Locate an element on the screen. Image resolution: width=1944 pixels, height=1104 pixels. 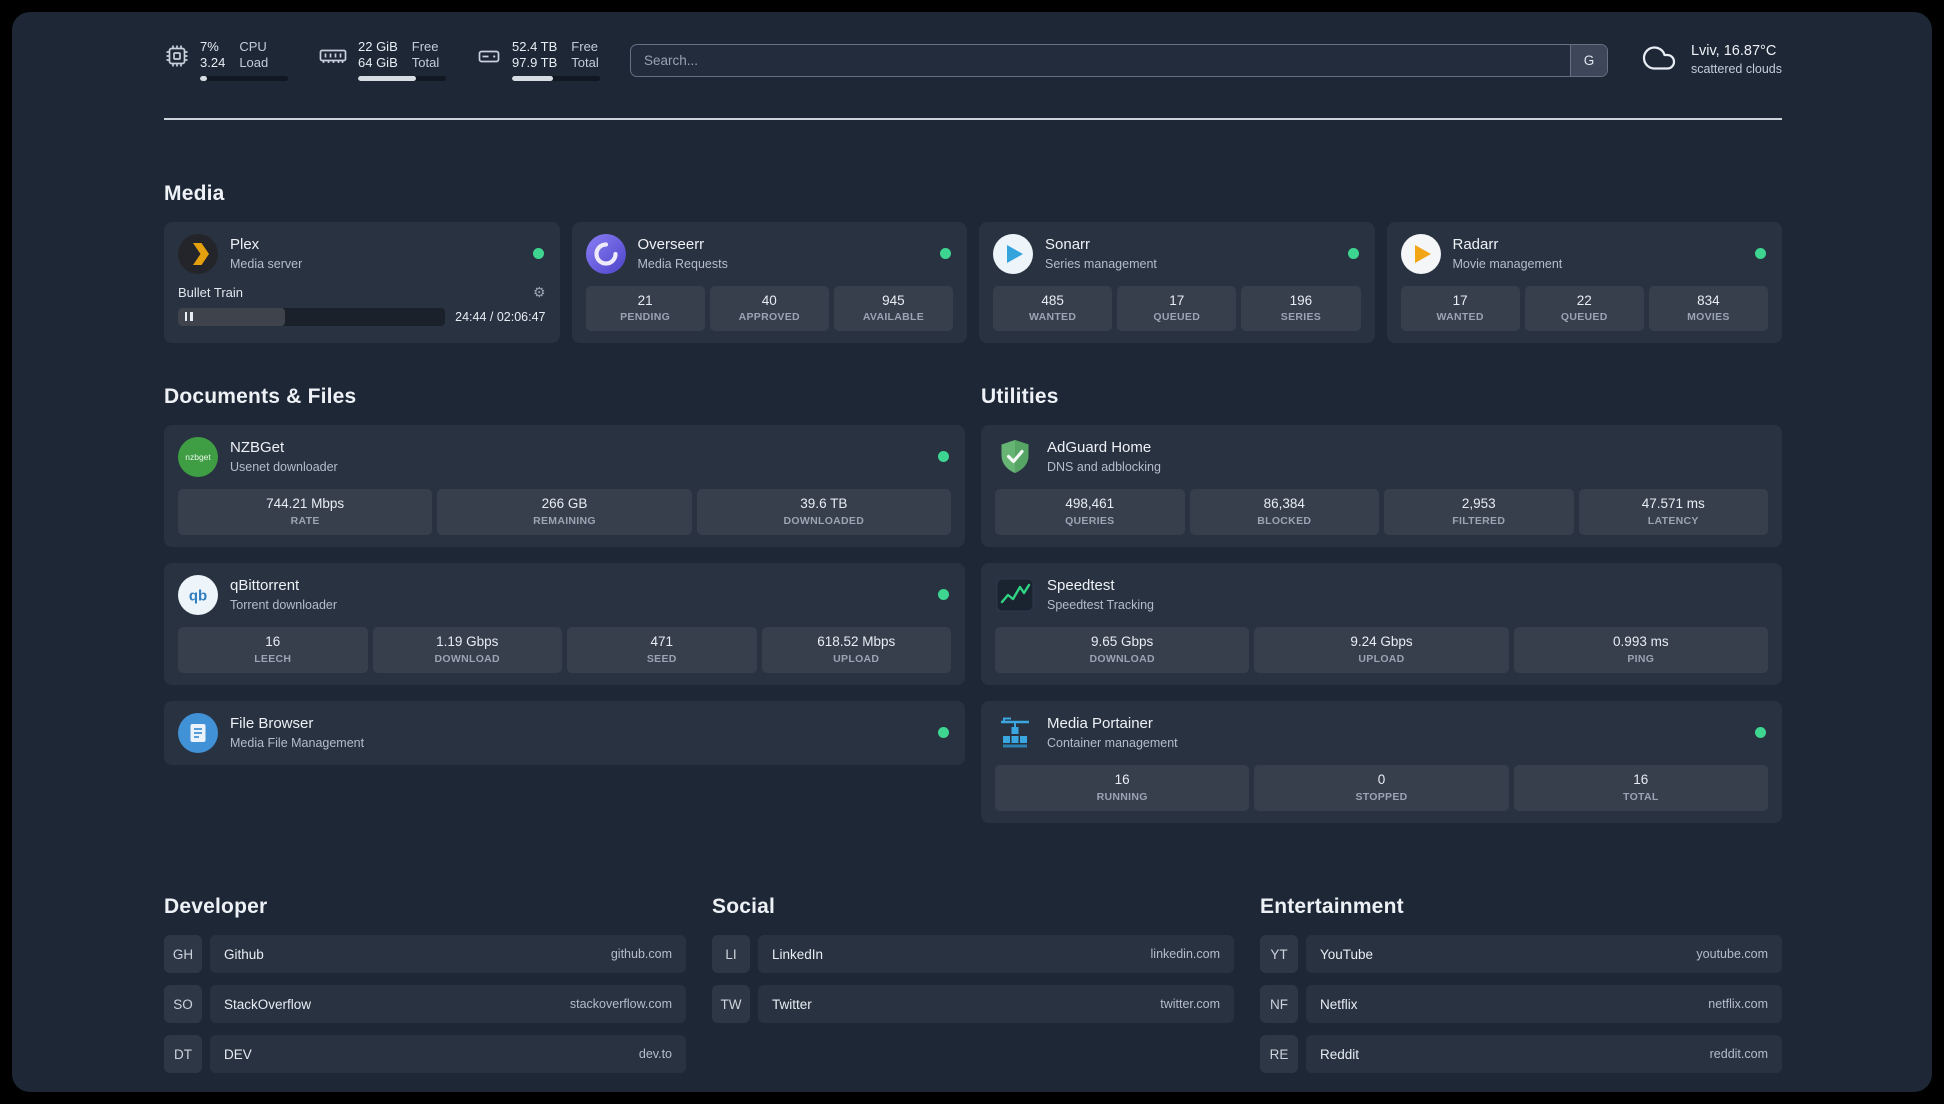
weather-widget: Lviv, 16.87°C scattered clouds is located at coordinates (1710, 60).